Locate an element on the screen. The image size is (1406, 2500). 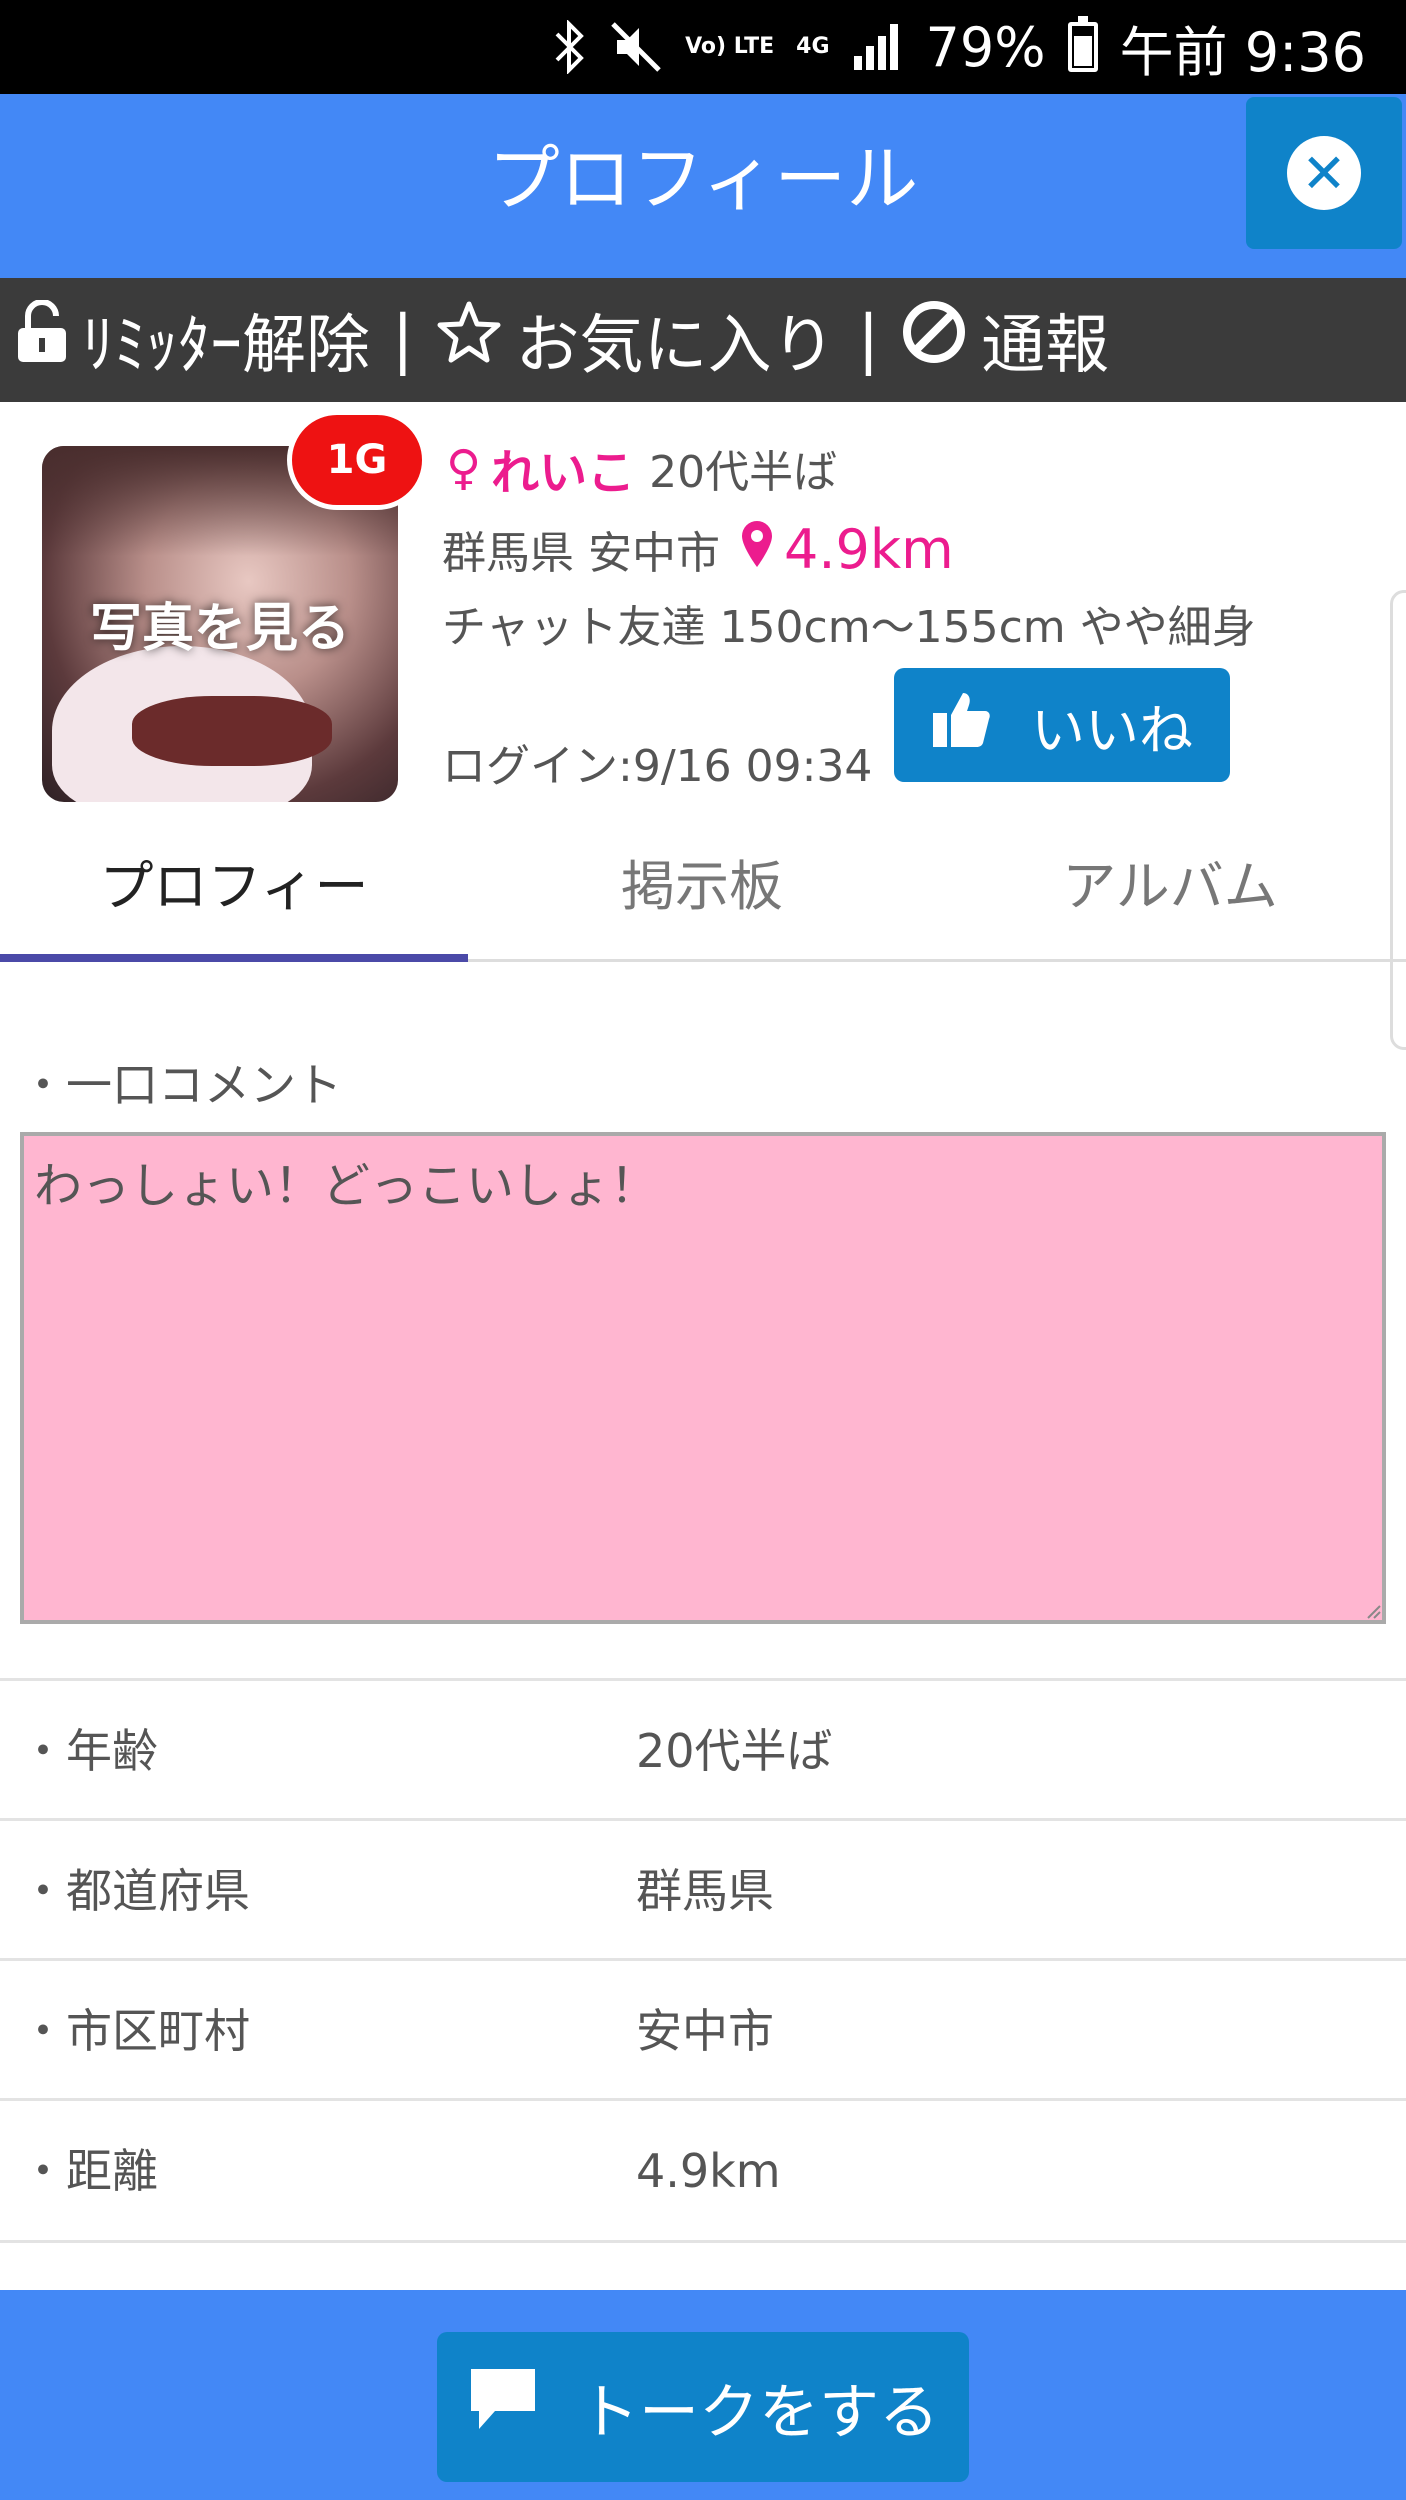
last-login: ログイン:9/16 09:34 is located at coordinates (657, 766).